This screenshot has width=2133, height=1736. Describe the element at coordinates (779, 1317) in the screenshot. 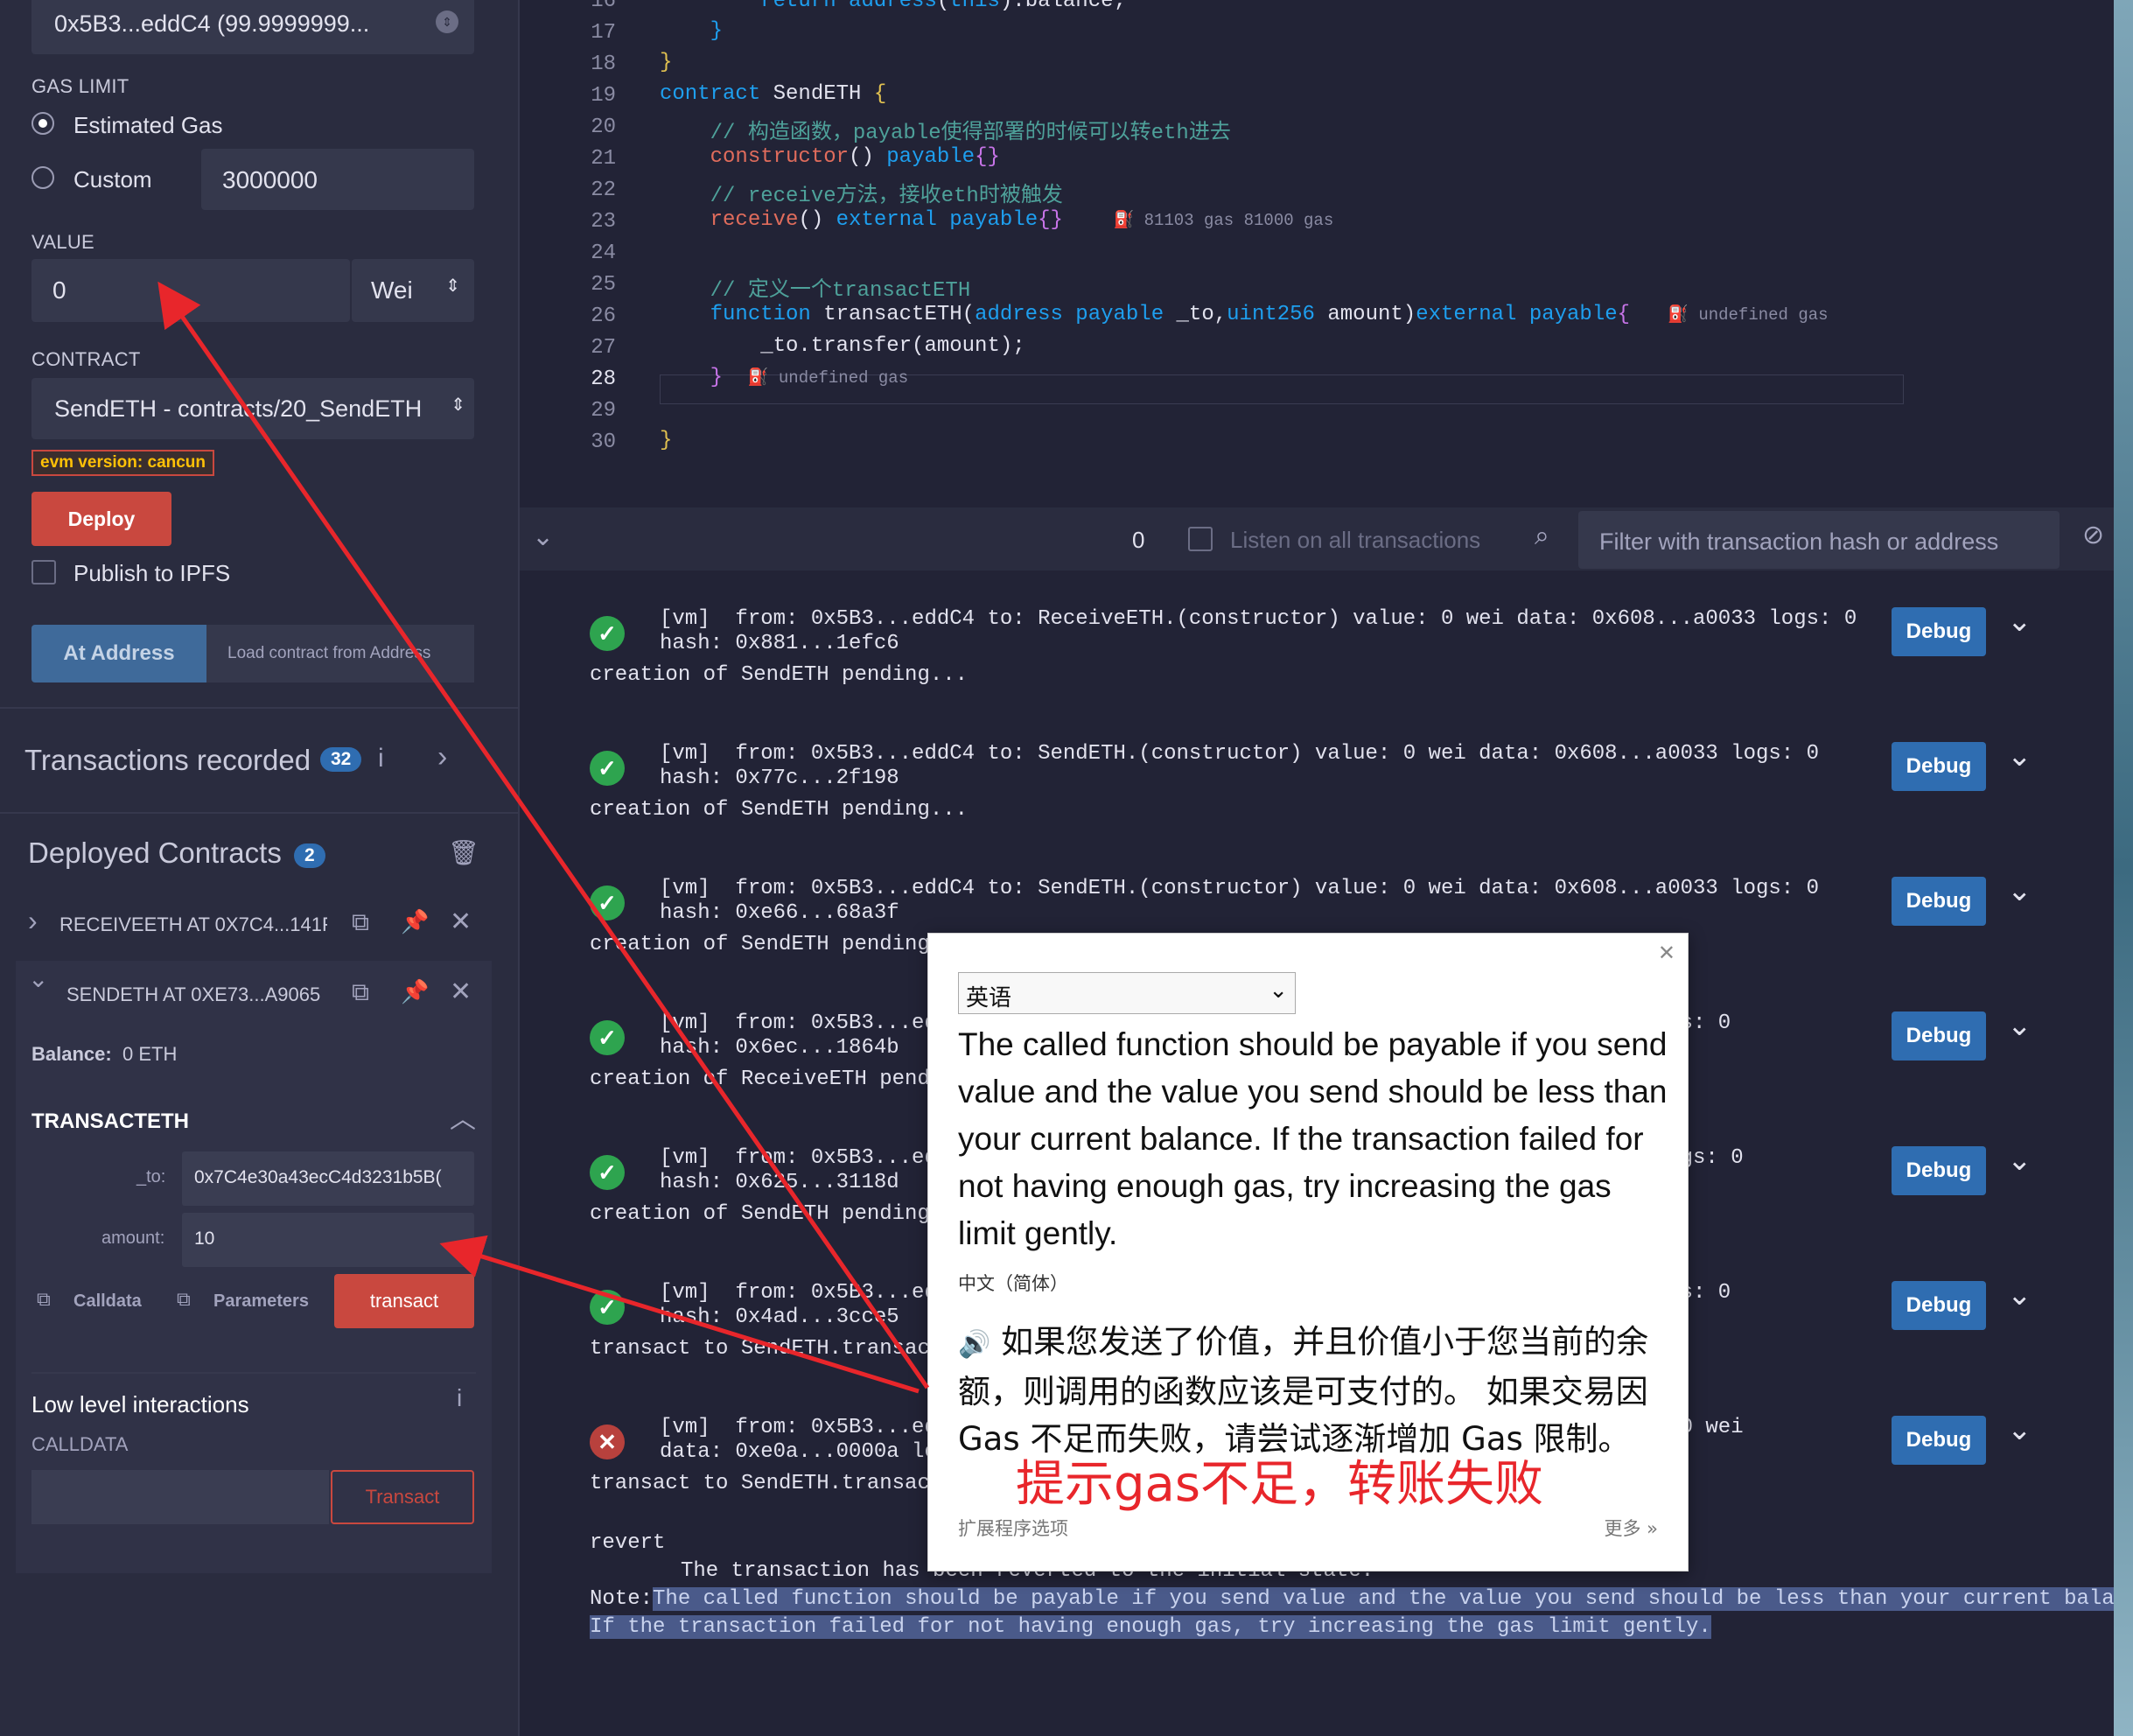

I see `tx-line-2: hash: 0x4ad...3cce5` at that location.